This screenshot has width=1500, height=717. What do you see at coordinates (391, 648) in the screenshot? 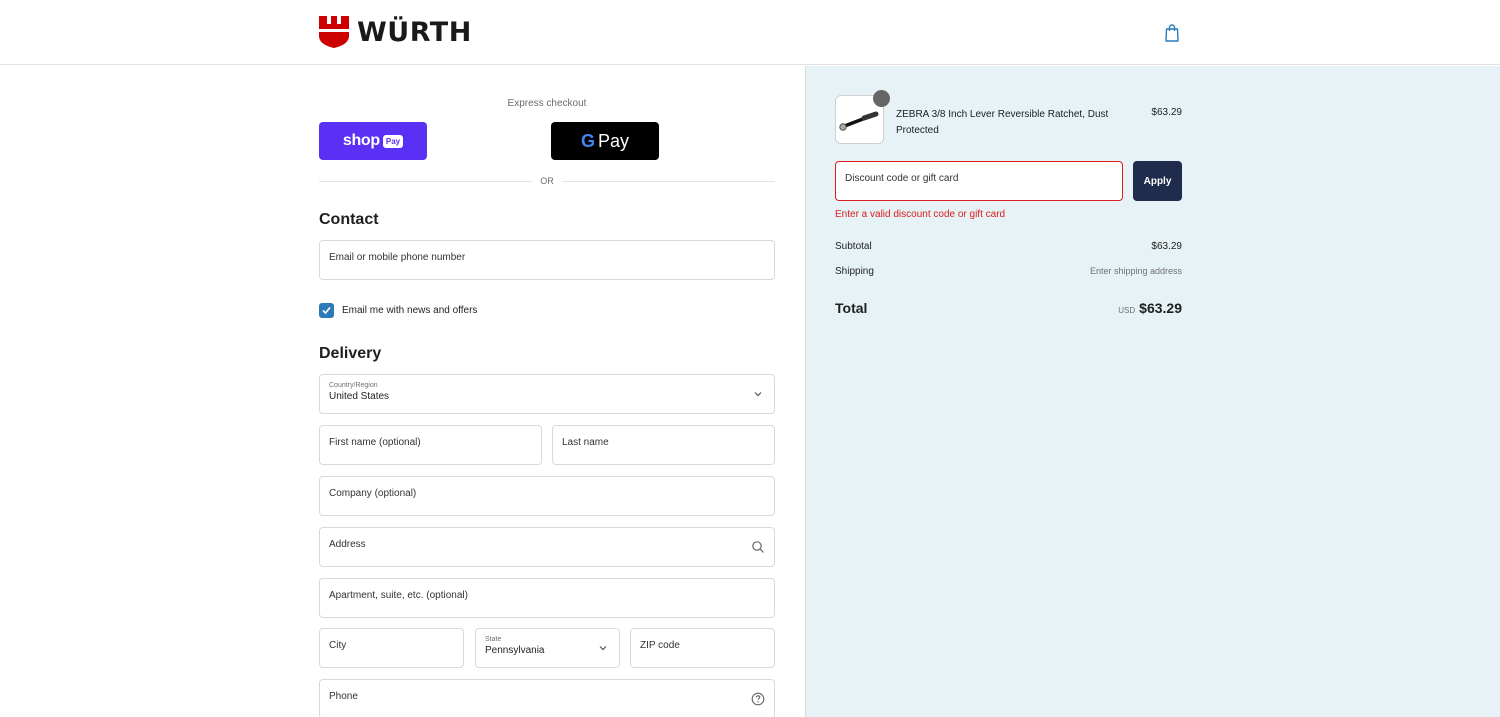
I see `city-field: City` at bounding box center [391, 648].